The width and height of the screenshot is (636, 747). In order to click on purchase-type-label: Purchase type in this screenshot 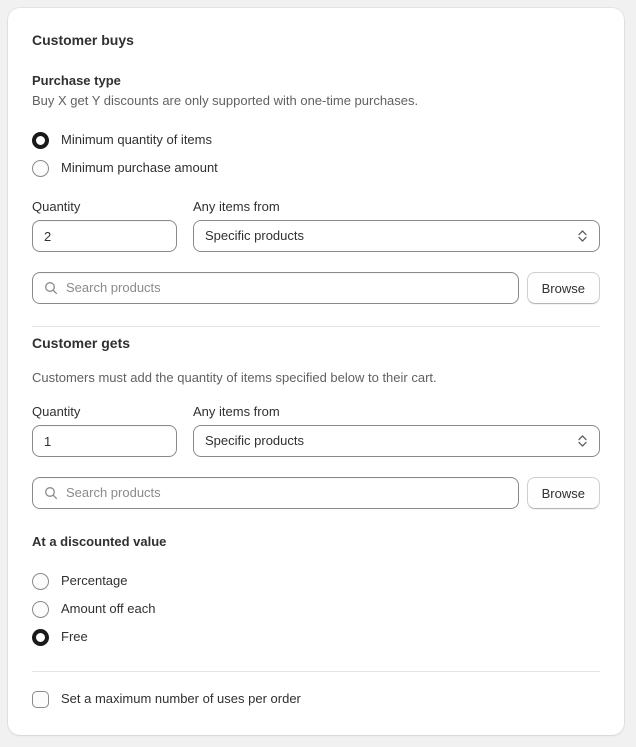, I will do `click(76, 80)`.